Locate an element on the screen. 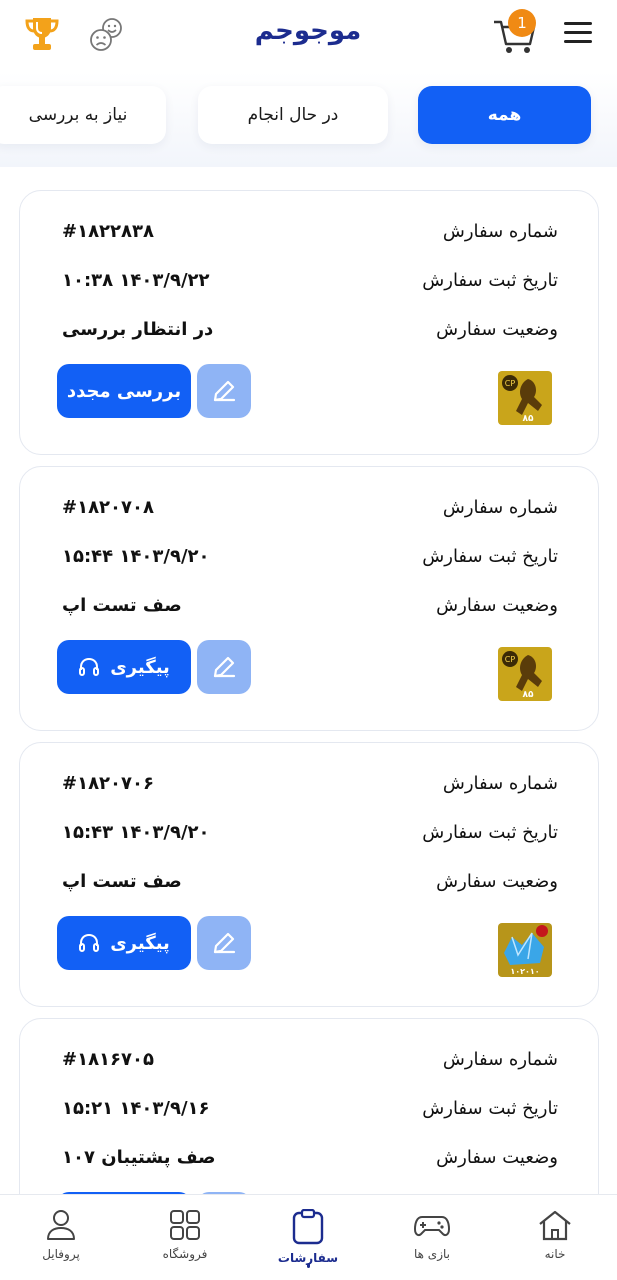 The image size is (617, 1280). active-indicator is located at coordinates (308, 1265).